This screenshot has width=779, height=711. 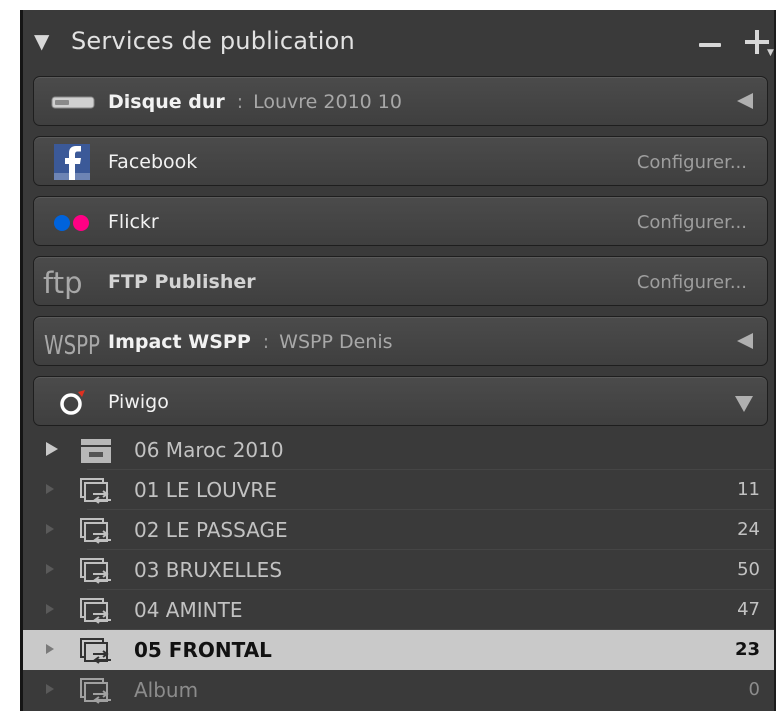 What do you see at coordinates (748, 489) in the screenshot?
I see `collection-count: 11` at bounding box center [748, 489].